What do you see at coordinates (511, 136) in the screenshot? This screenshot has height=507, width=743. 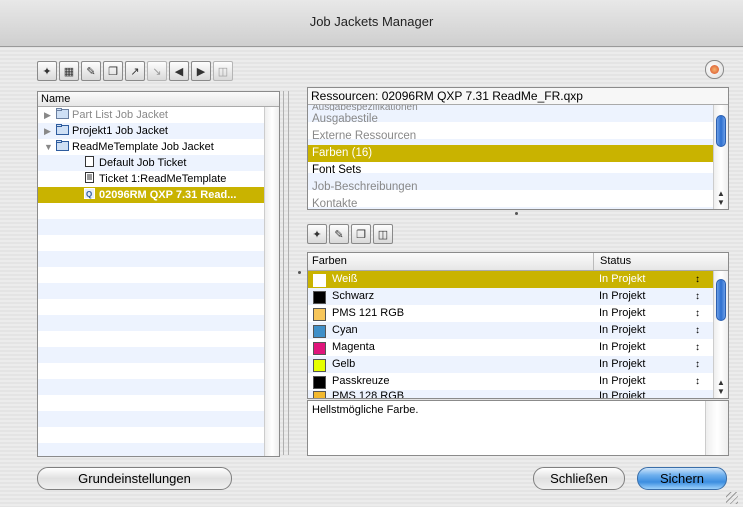 I see `resource-item: Externe Ressourcen` at bounding box center [511, 136].